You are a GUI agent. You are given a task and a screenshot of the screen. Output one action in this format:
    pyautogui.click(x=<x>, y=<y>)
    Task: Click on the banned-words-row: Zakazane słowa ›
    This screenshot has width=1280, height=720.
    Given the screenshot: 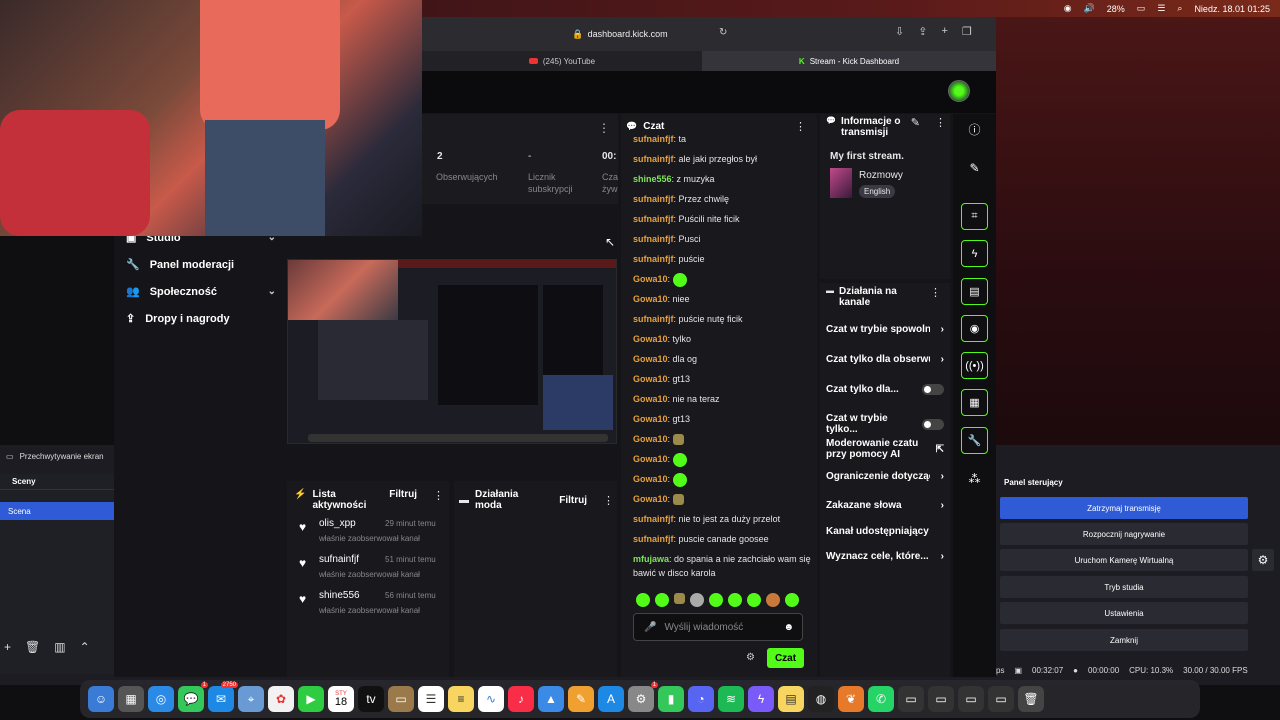 What is the action you would take?
    pyautogui.click(x=885, y=505)
    